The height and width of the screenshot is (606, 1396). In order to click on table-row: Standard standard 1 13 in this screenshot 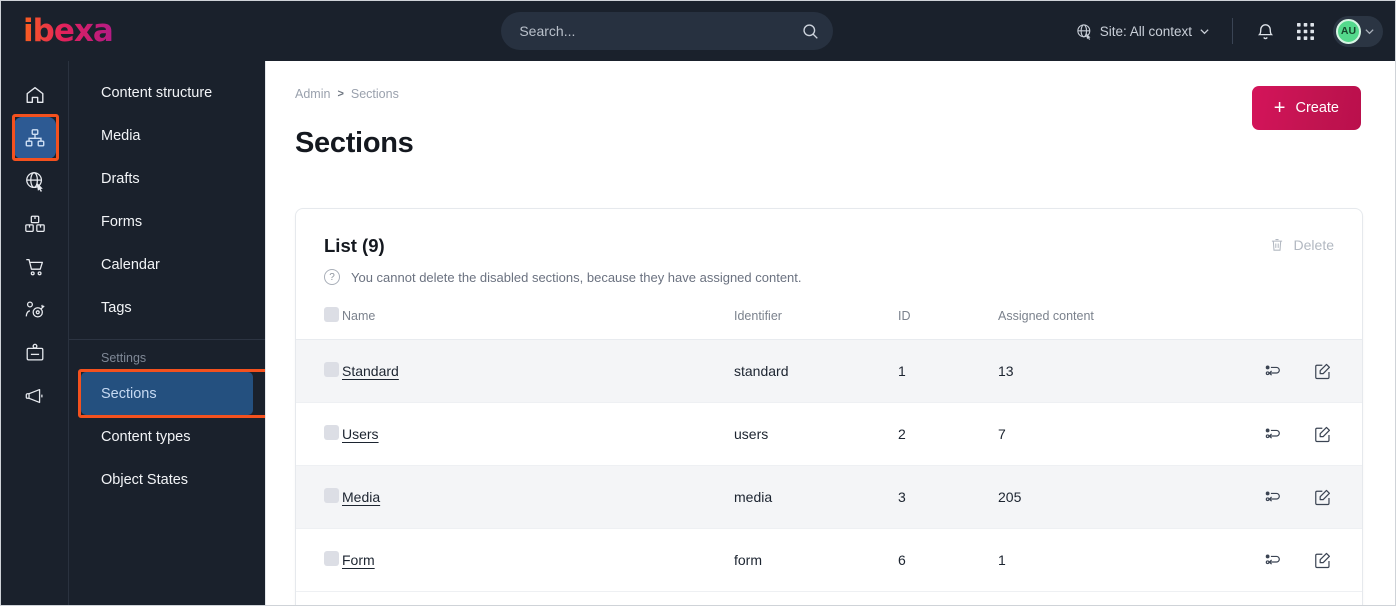, I will do `click(829, 371)`.